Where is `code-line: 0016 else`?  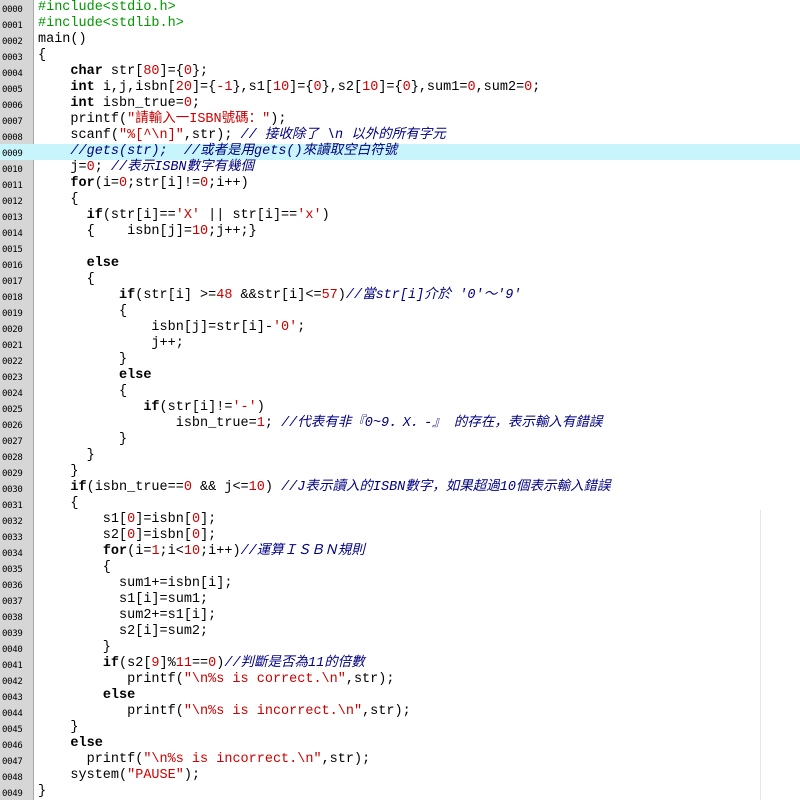 code-line: 0016 else is located at coordinates (400, 264).